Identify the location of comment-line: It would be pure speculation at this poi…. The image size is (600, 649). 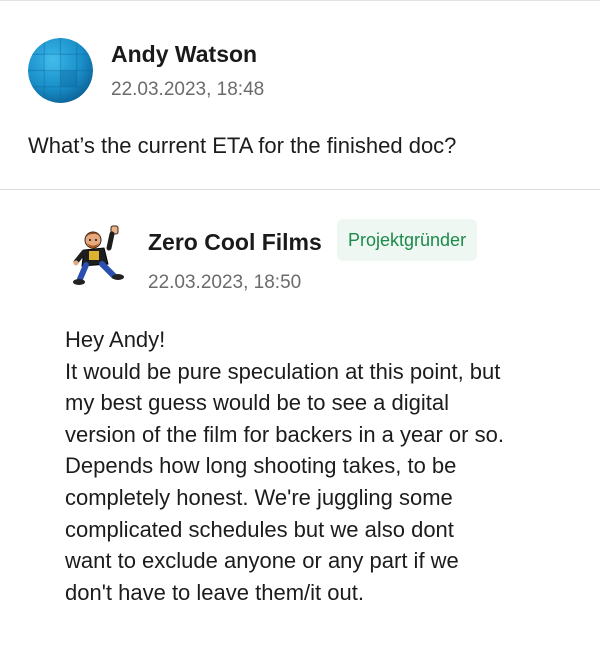
(283, 371).